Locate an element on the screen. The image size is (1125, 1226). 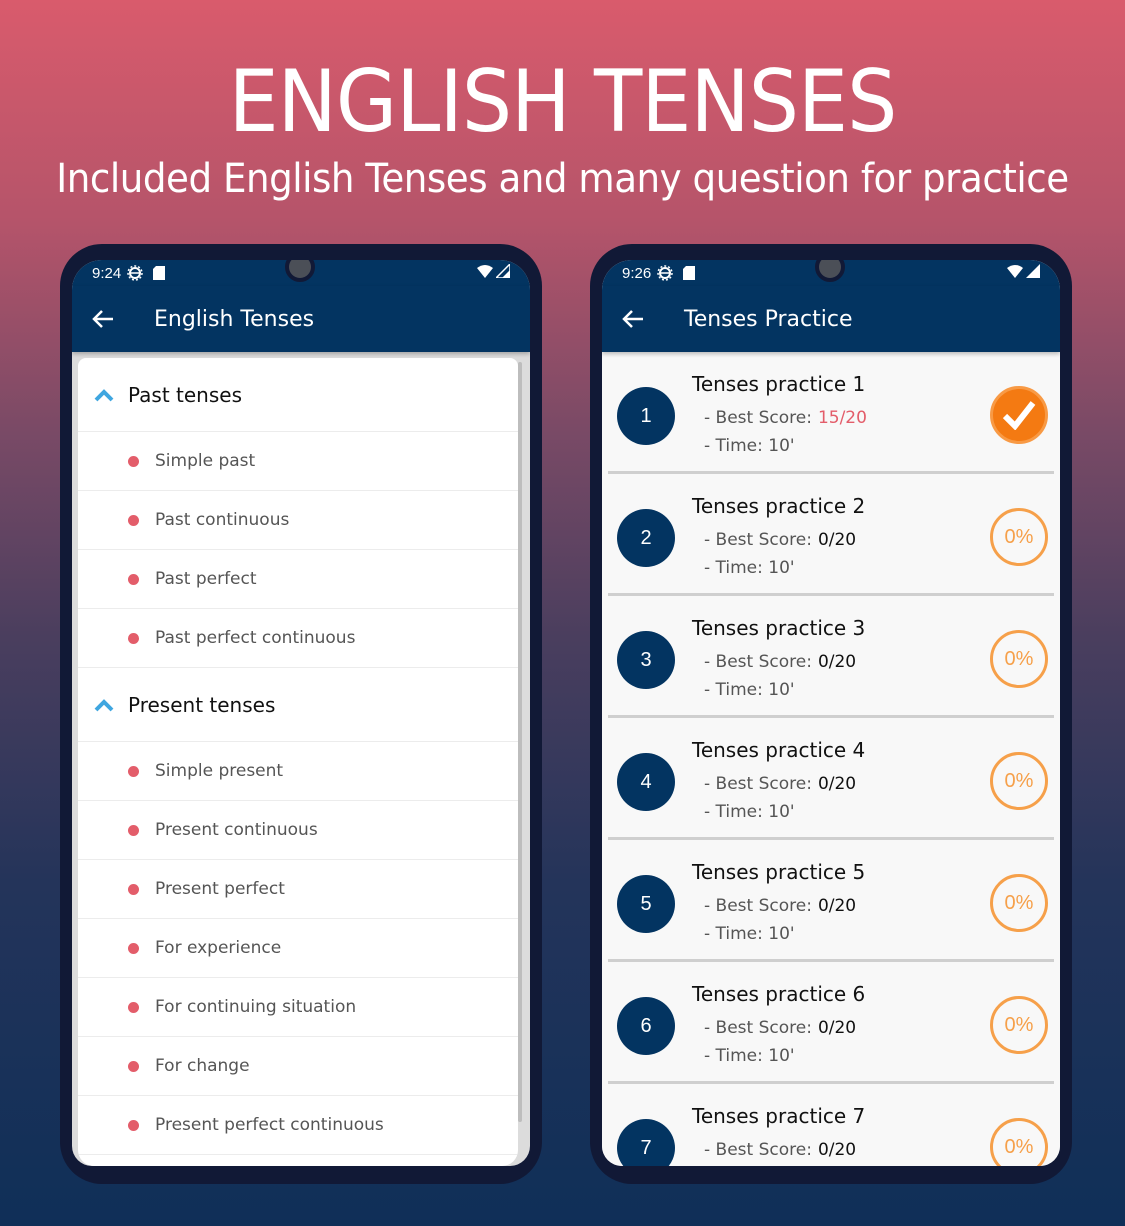
practice-item: 7 Tenses practice 7 - Best Score: 0/20 0% is located at coordinates (831, 1125).